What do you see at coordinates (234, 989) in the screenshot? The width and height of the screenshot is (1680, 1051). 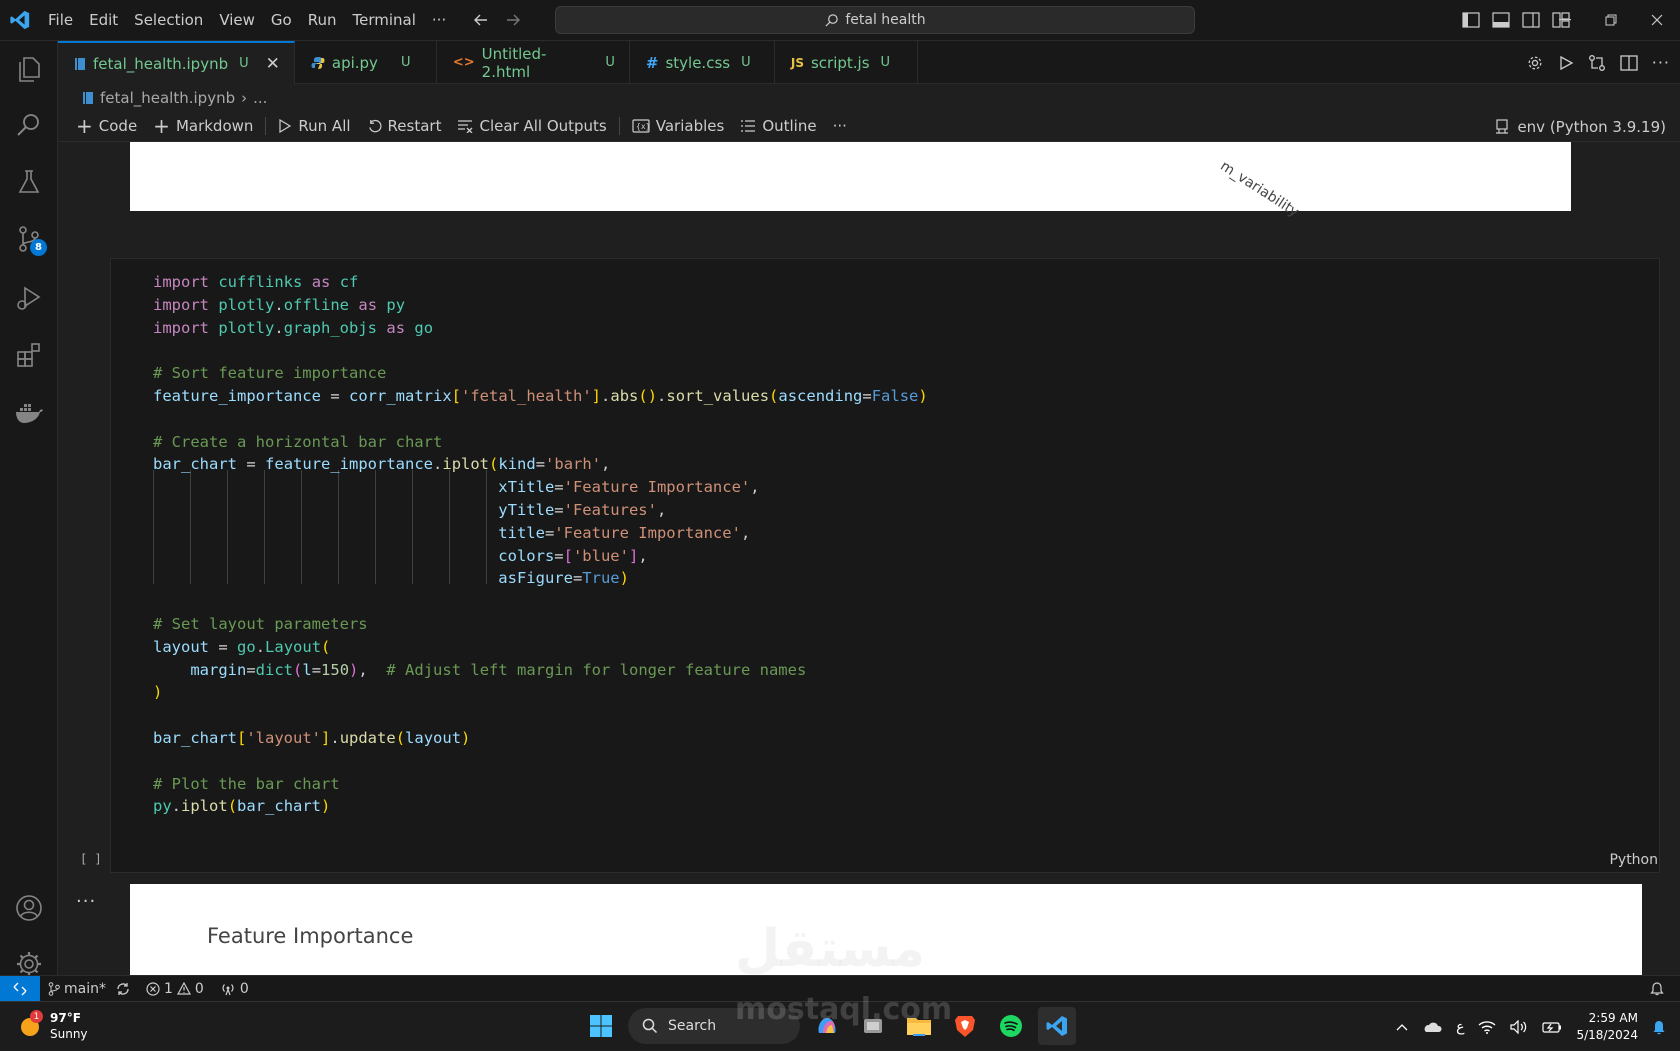 I see `ports-status: 0` at bounding box center [234, 989].